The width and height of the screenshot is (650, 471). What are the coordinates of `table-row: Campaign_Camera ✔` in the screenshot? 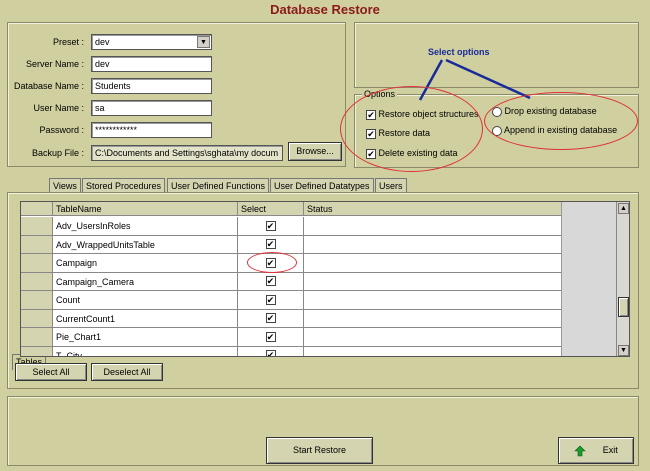 It's located at (291, 281).